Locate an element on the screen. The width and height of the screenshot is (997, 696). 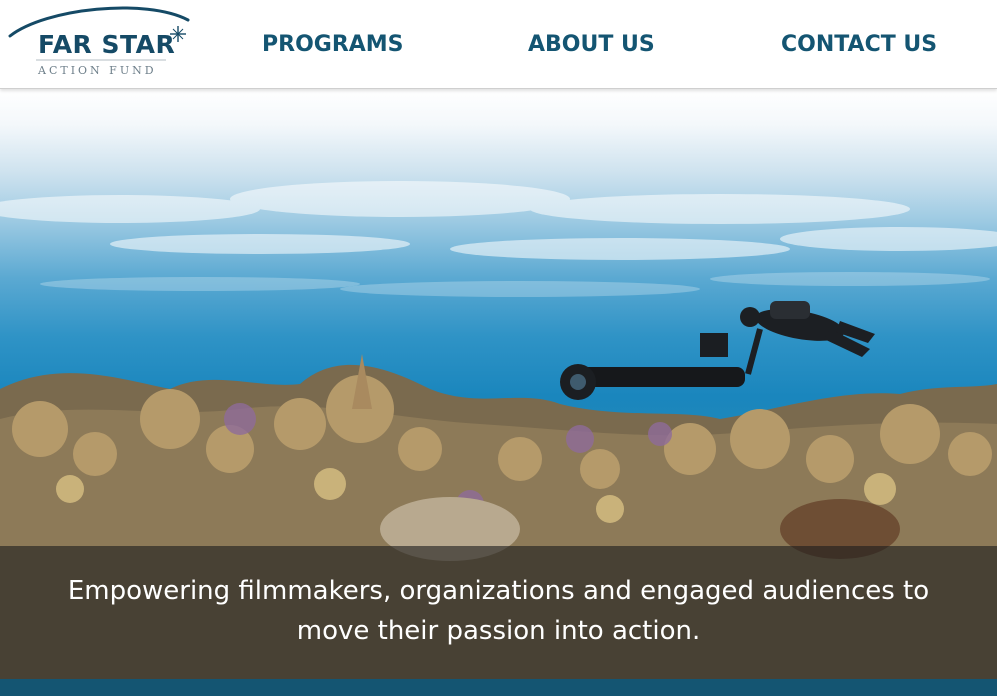
diver-illustration is located at coordinates (717, 350).